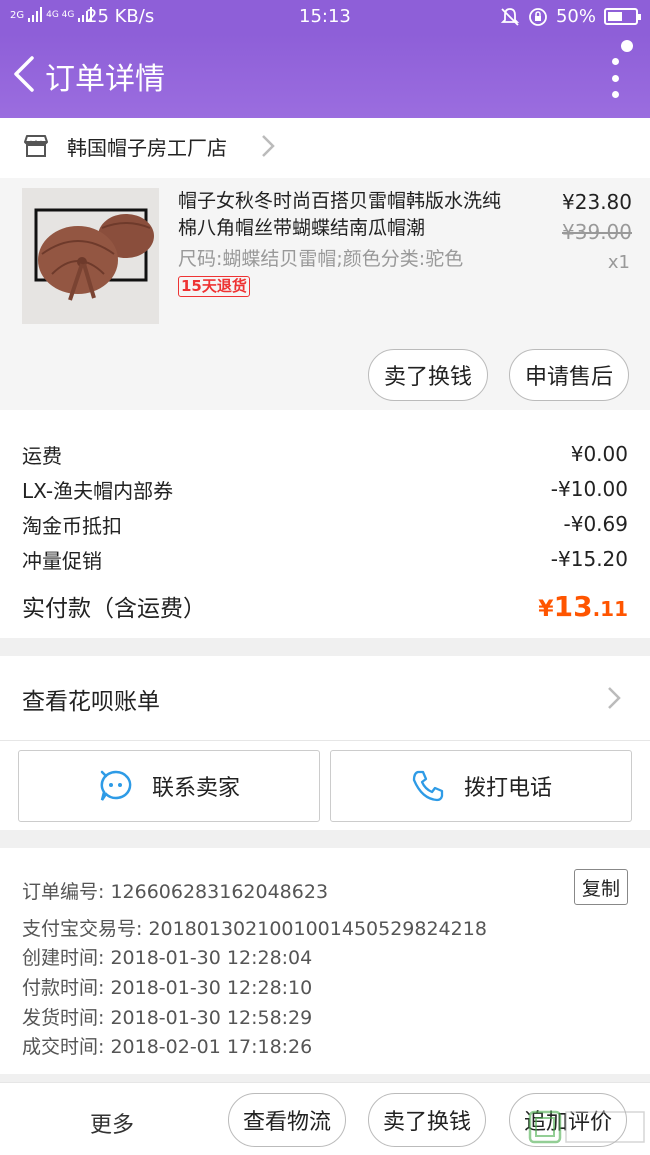 This screenshot has width=650, height=1155. What do you see at coordinates (167, 1018) in the screenshot?
I see `shipped-time: 发货时间: 2018-01-30 12:58:29` at bounding box center [167, 1018].